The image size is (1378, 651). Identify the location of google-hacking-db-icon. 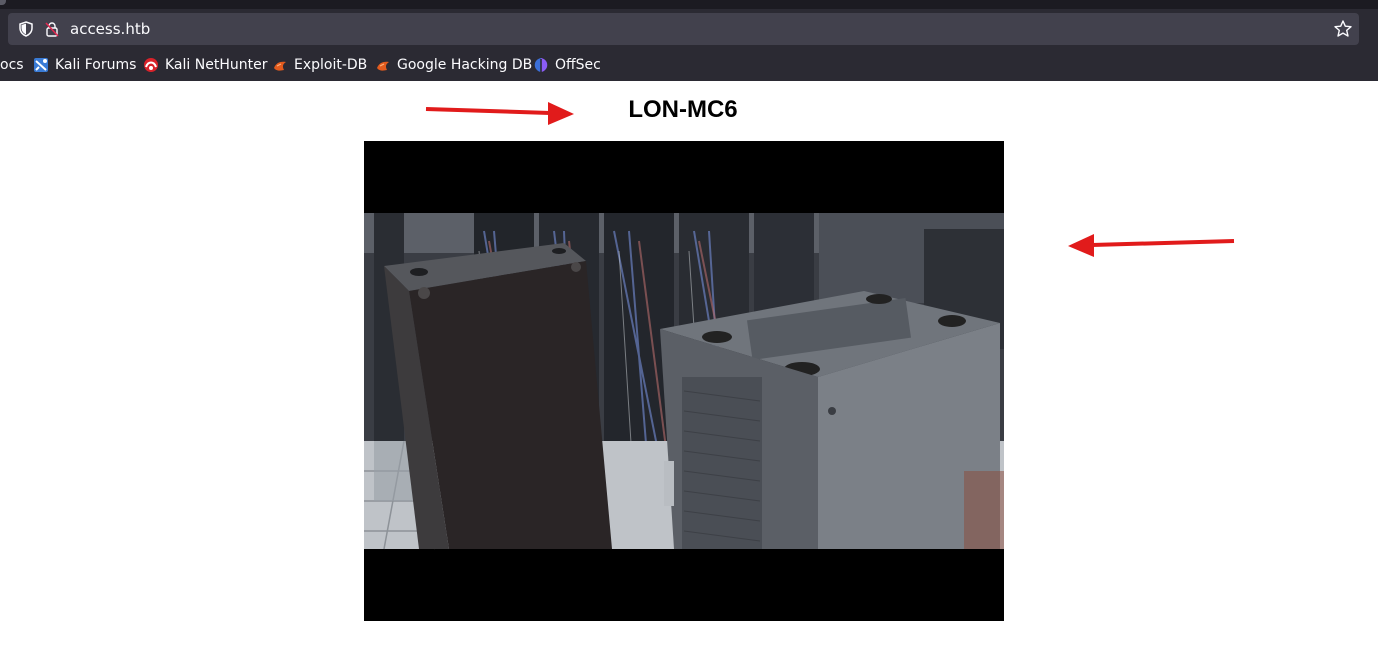
(383, 66).